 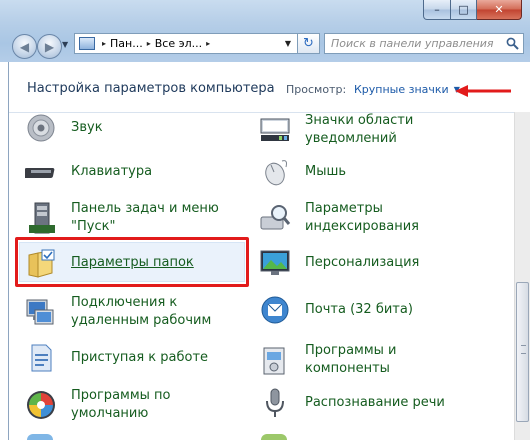 What do you see at coordinates (275, 263) in the screenshot?
I see `personalization-icon` at bounding box center [275, 263].